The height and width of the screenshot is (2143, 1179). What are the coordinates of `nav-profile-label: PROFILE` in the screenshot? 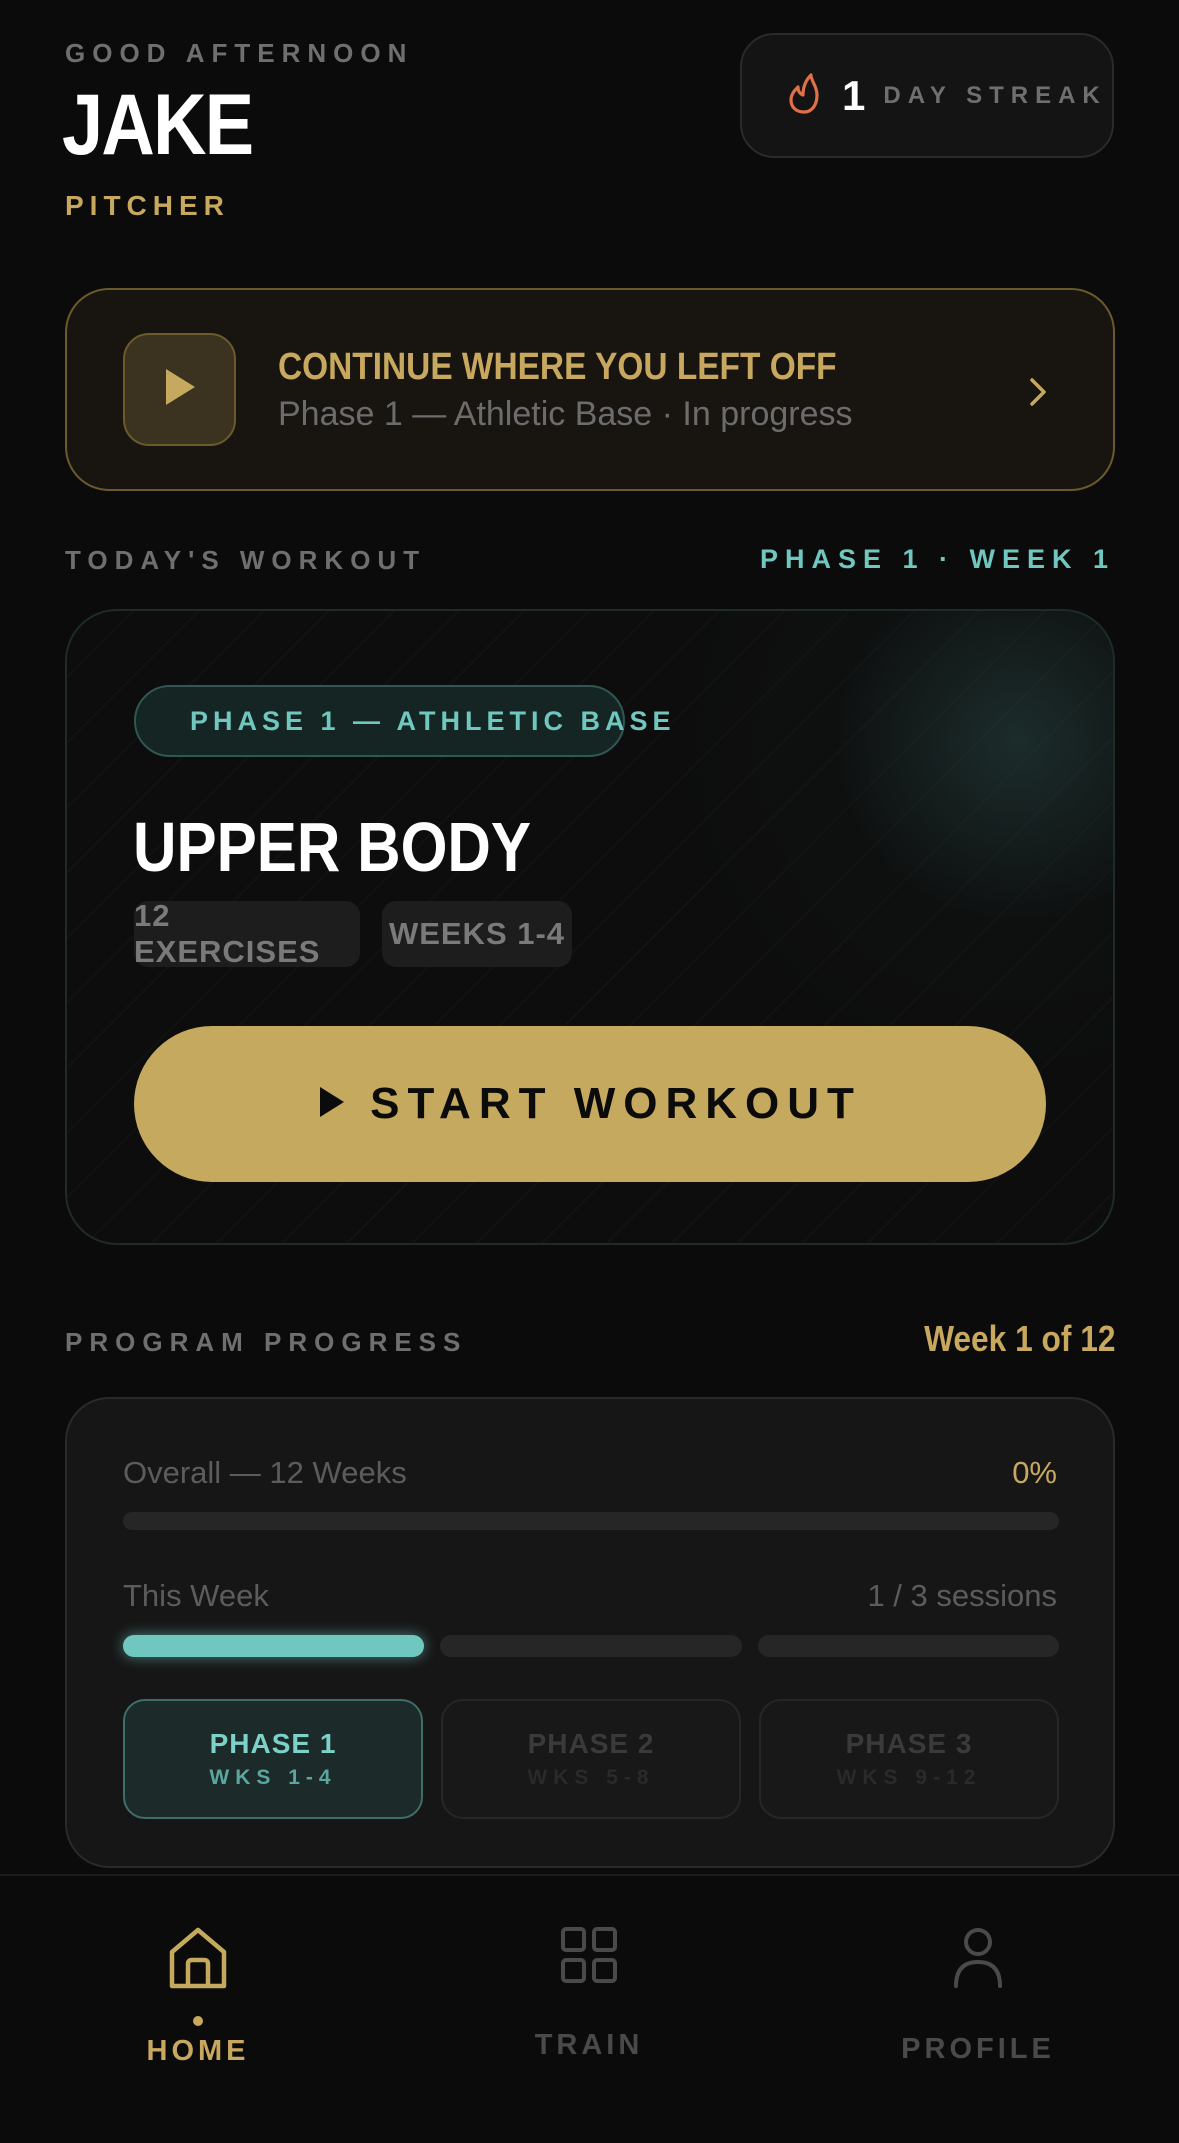 It's located at (978, 2049).